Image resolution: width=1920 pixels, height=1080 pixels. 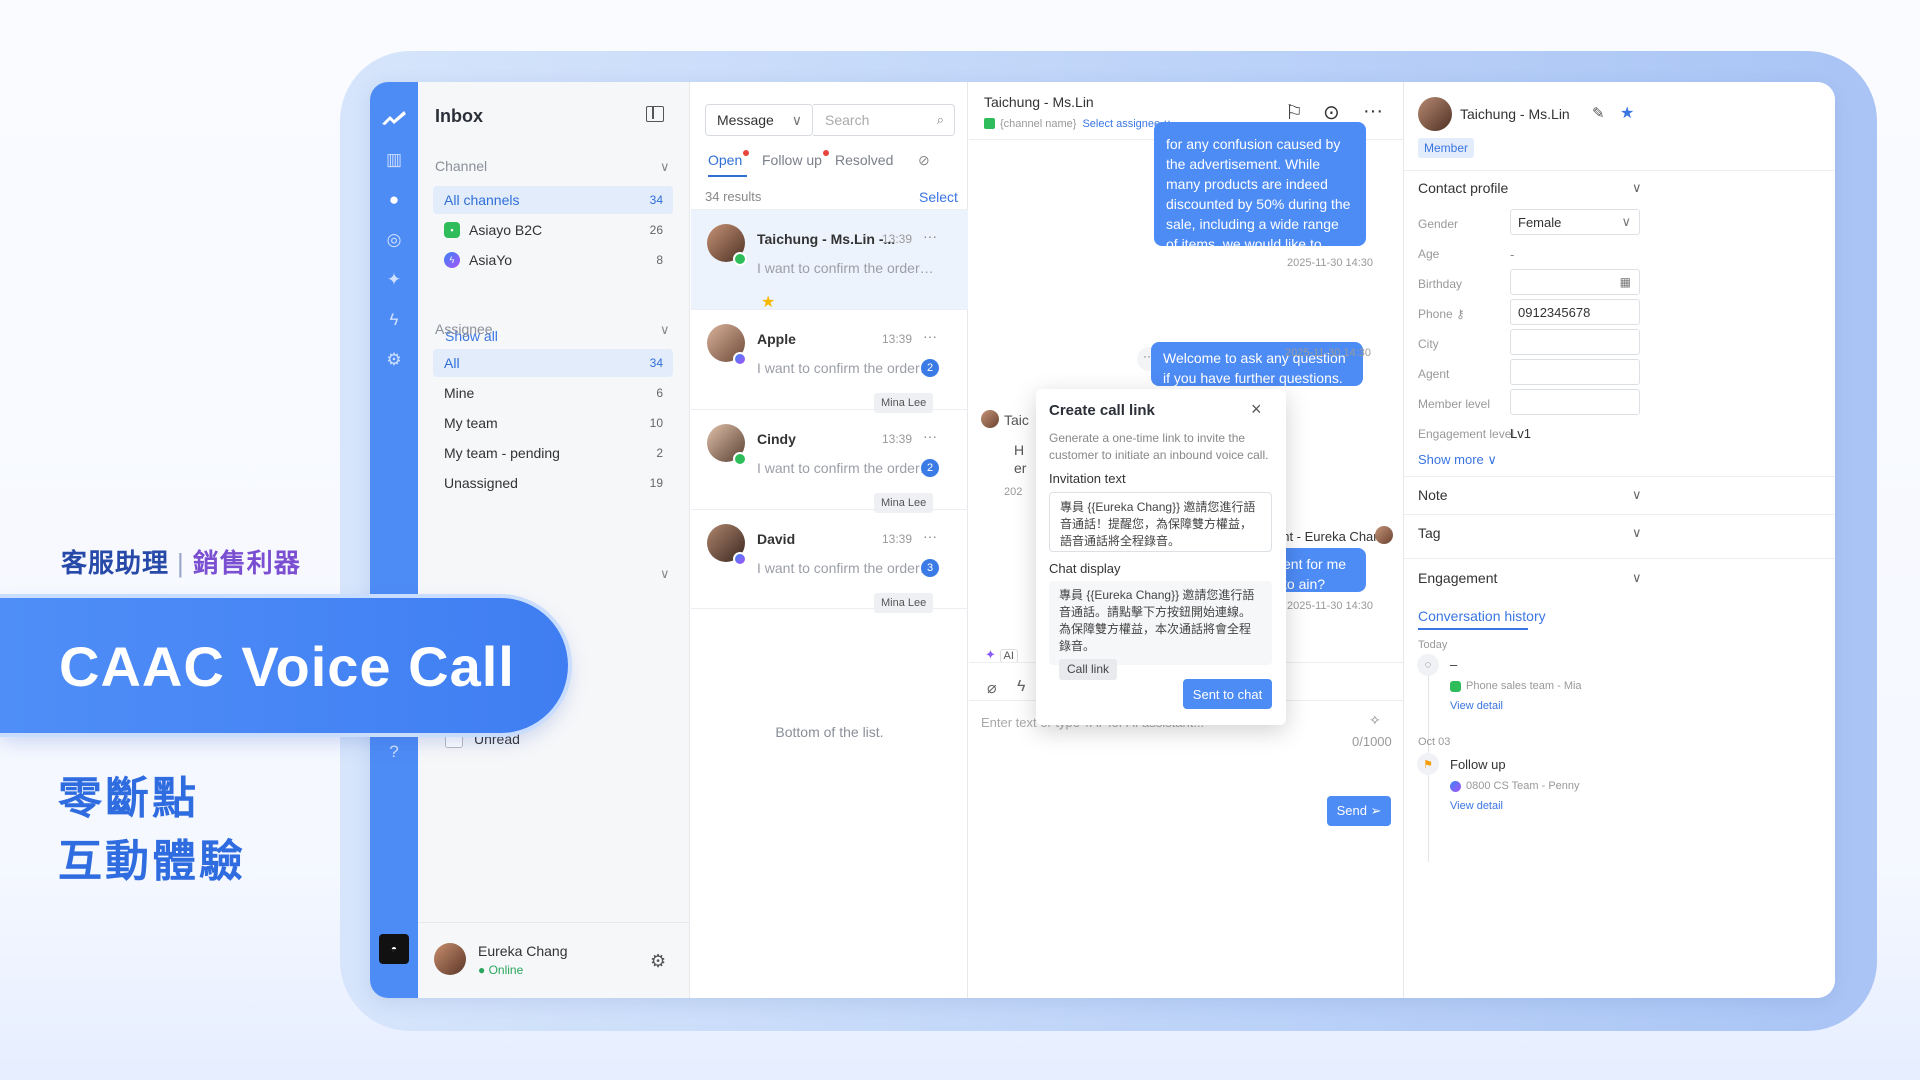 I want to click on timeline-title: Follow up, so click(x=1478, y=764).